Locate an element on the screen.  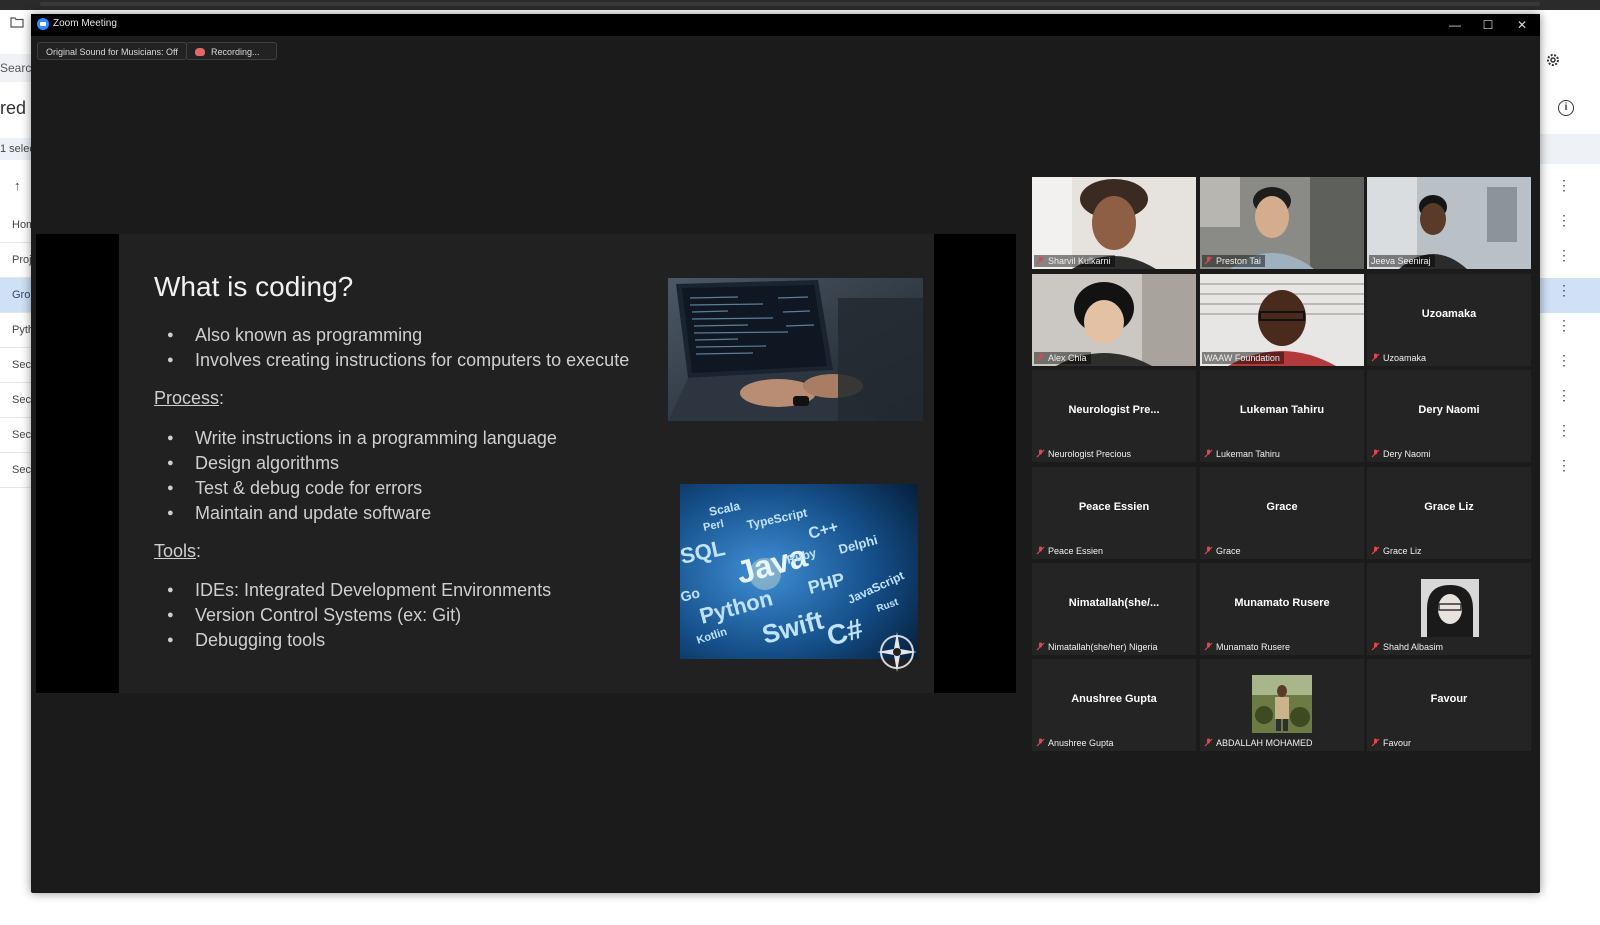
participant-name-label: Dery Naomi is located at coordinates (1402, 454).